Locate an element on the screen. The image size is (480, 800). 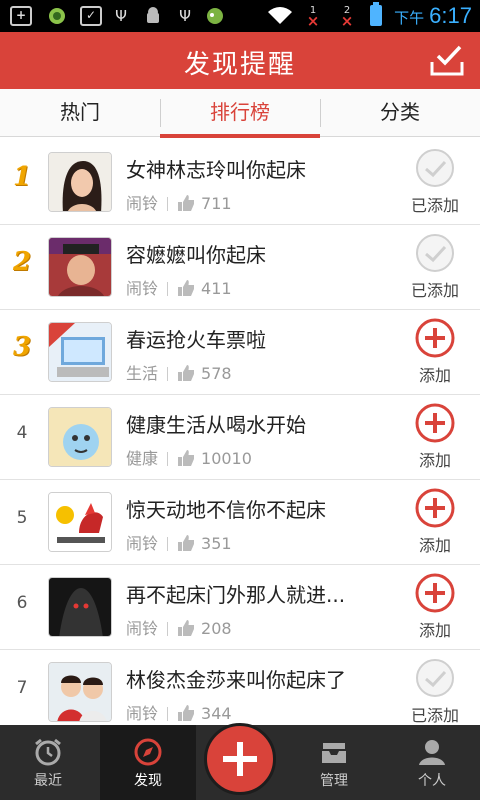
item-title: 林俊杰金莎来叫你起床了 is located at coordinates (236, 680).